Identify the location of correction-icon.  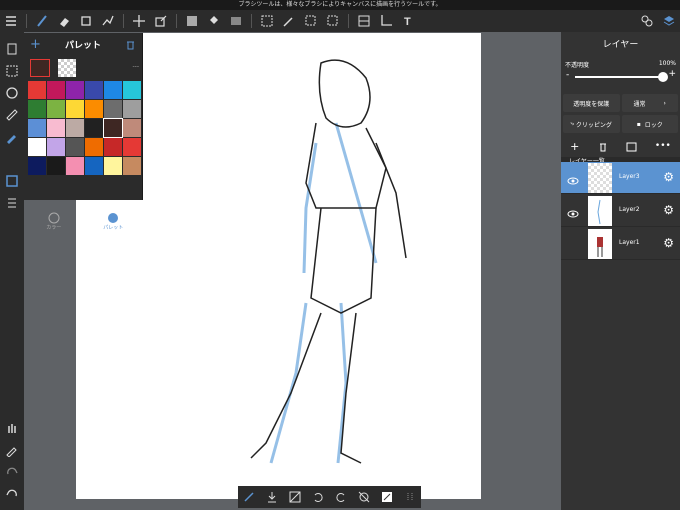
(387, 497).